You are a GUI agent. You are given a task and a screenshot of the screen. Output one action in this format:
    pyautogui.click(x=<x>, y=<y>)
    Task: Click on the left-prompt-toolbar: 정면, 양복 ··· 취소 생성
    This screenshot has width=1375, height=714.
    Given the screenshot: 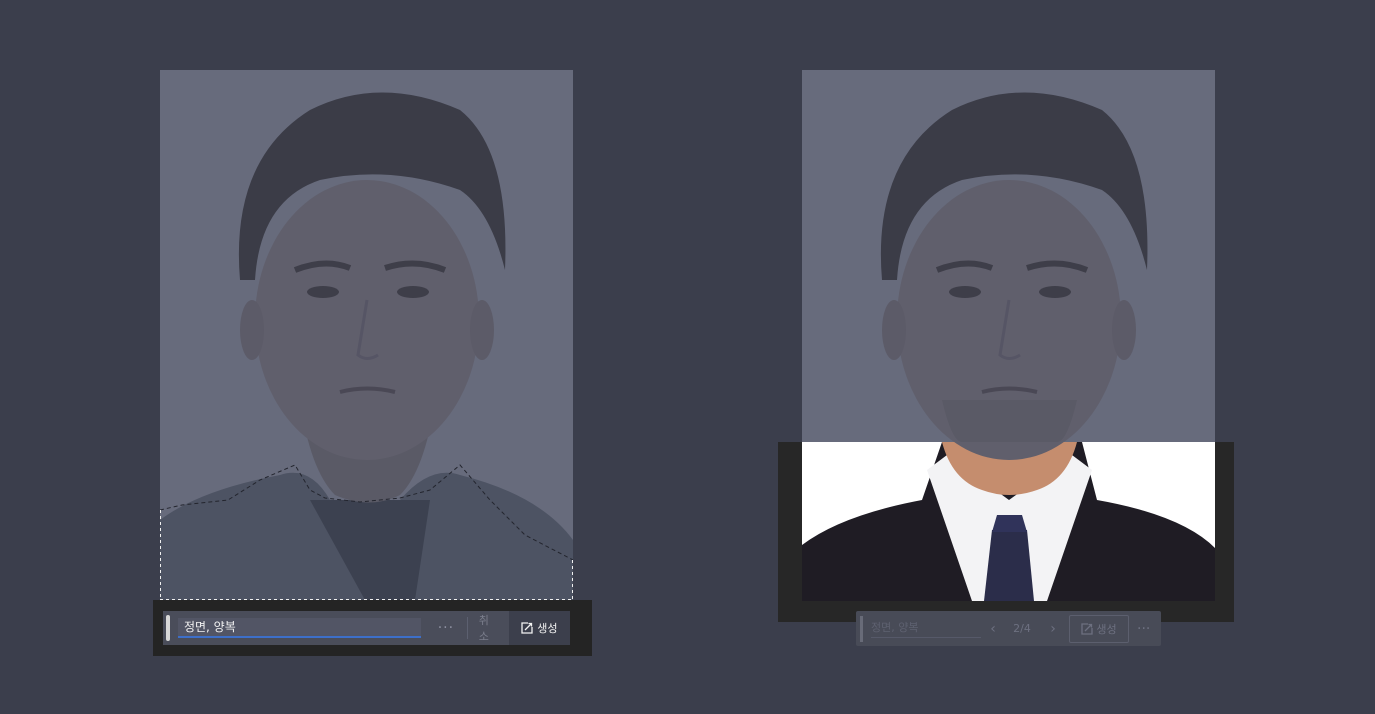 What is the action you would take?
    pyautogui.click(x=366, y=628)
    